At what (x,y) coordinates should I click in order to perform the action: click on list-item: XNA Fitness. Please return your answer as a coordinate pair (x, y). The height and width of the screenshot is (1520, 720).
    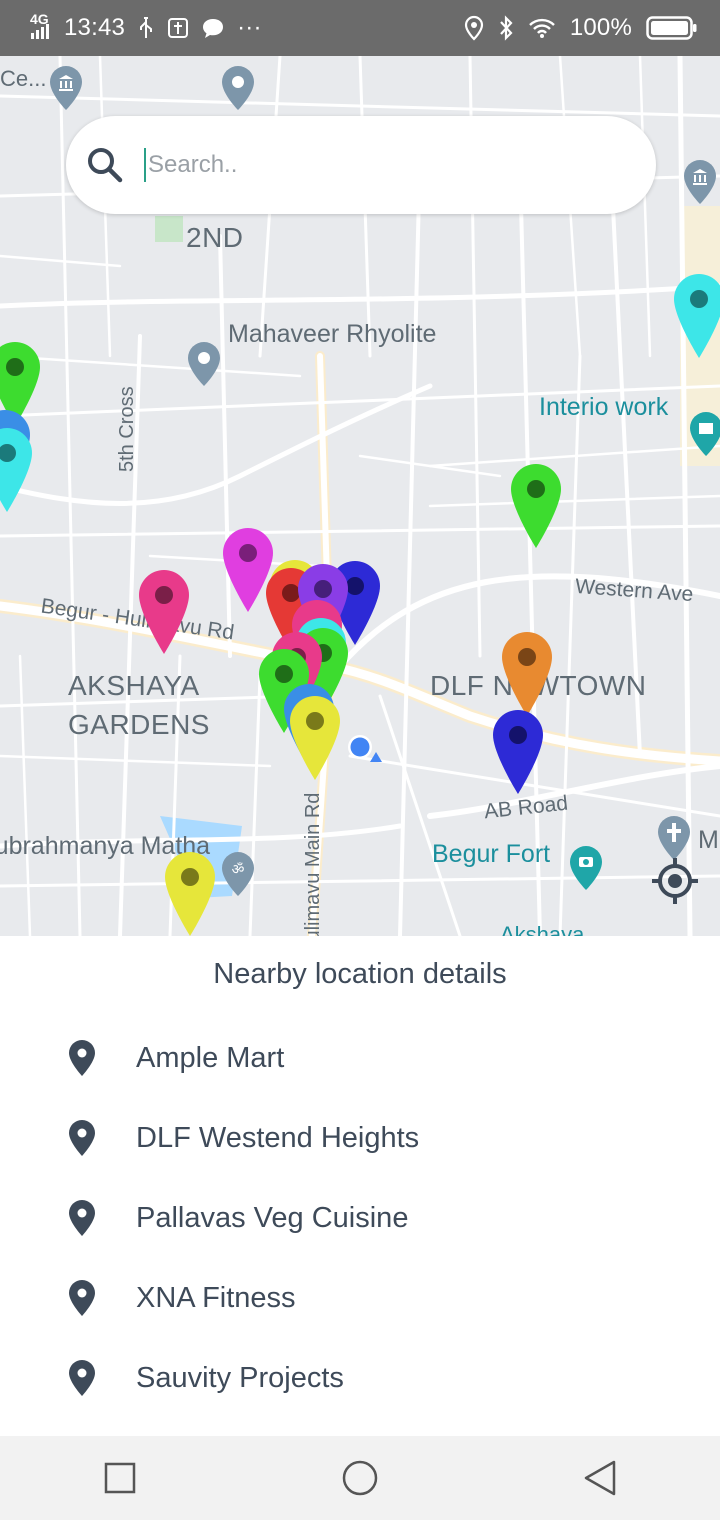
    Looking at the image, I should click on (360, 1298).